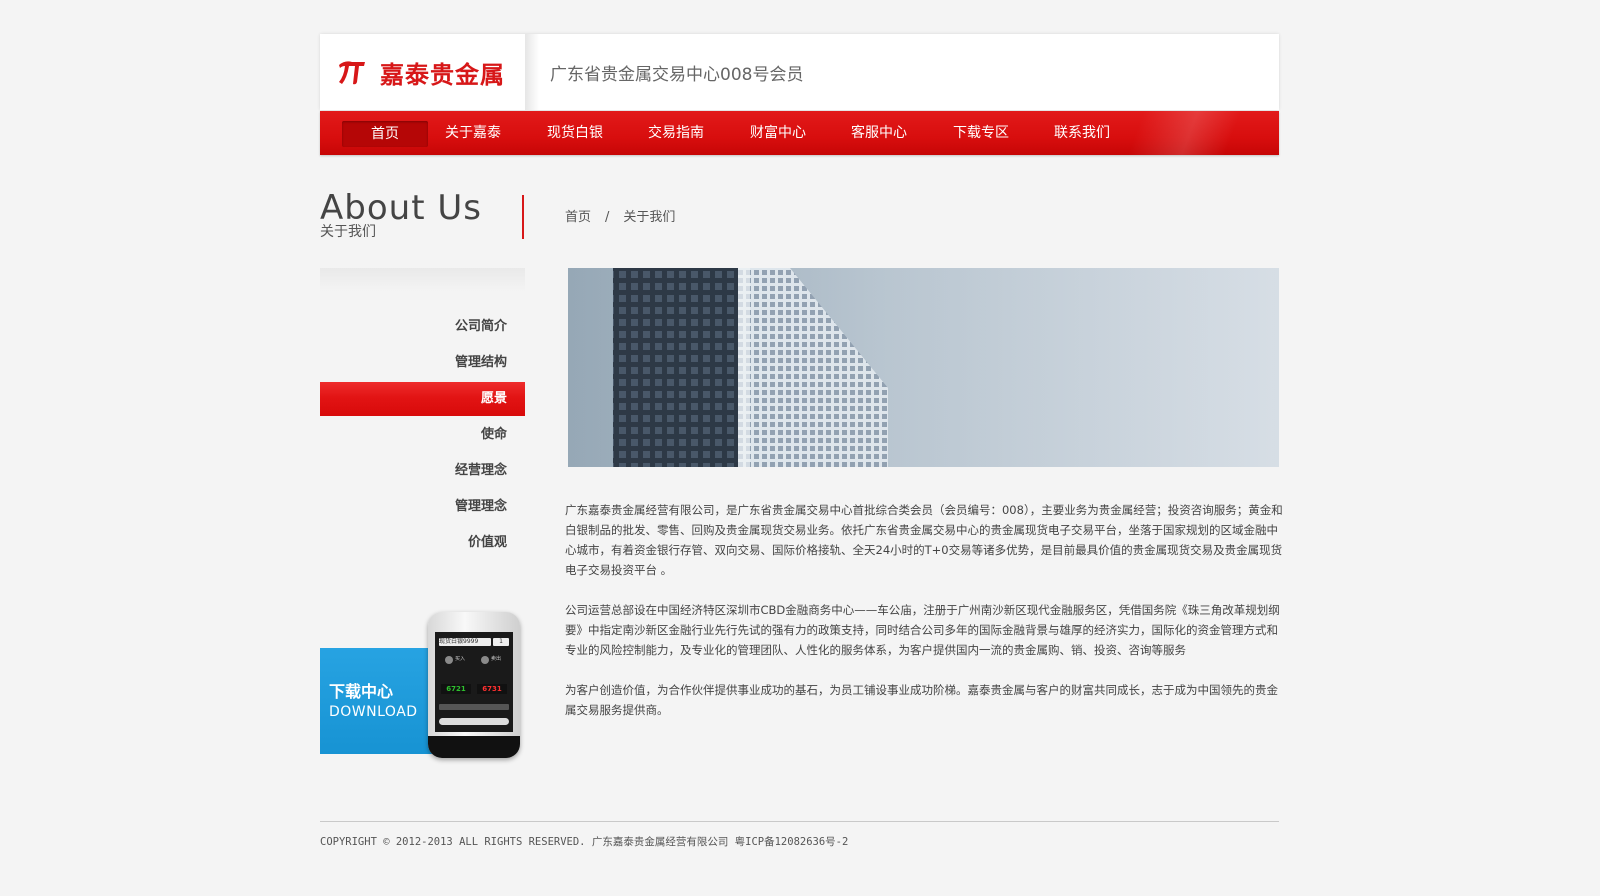  I want to click on logo-divider, so click(532, 72).